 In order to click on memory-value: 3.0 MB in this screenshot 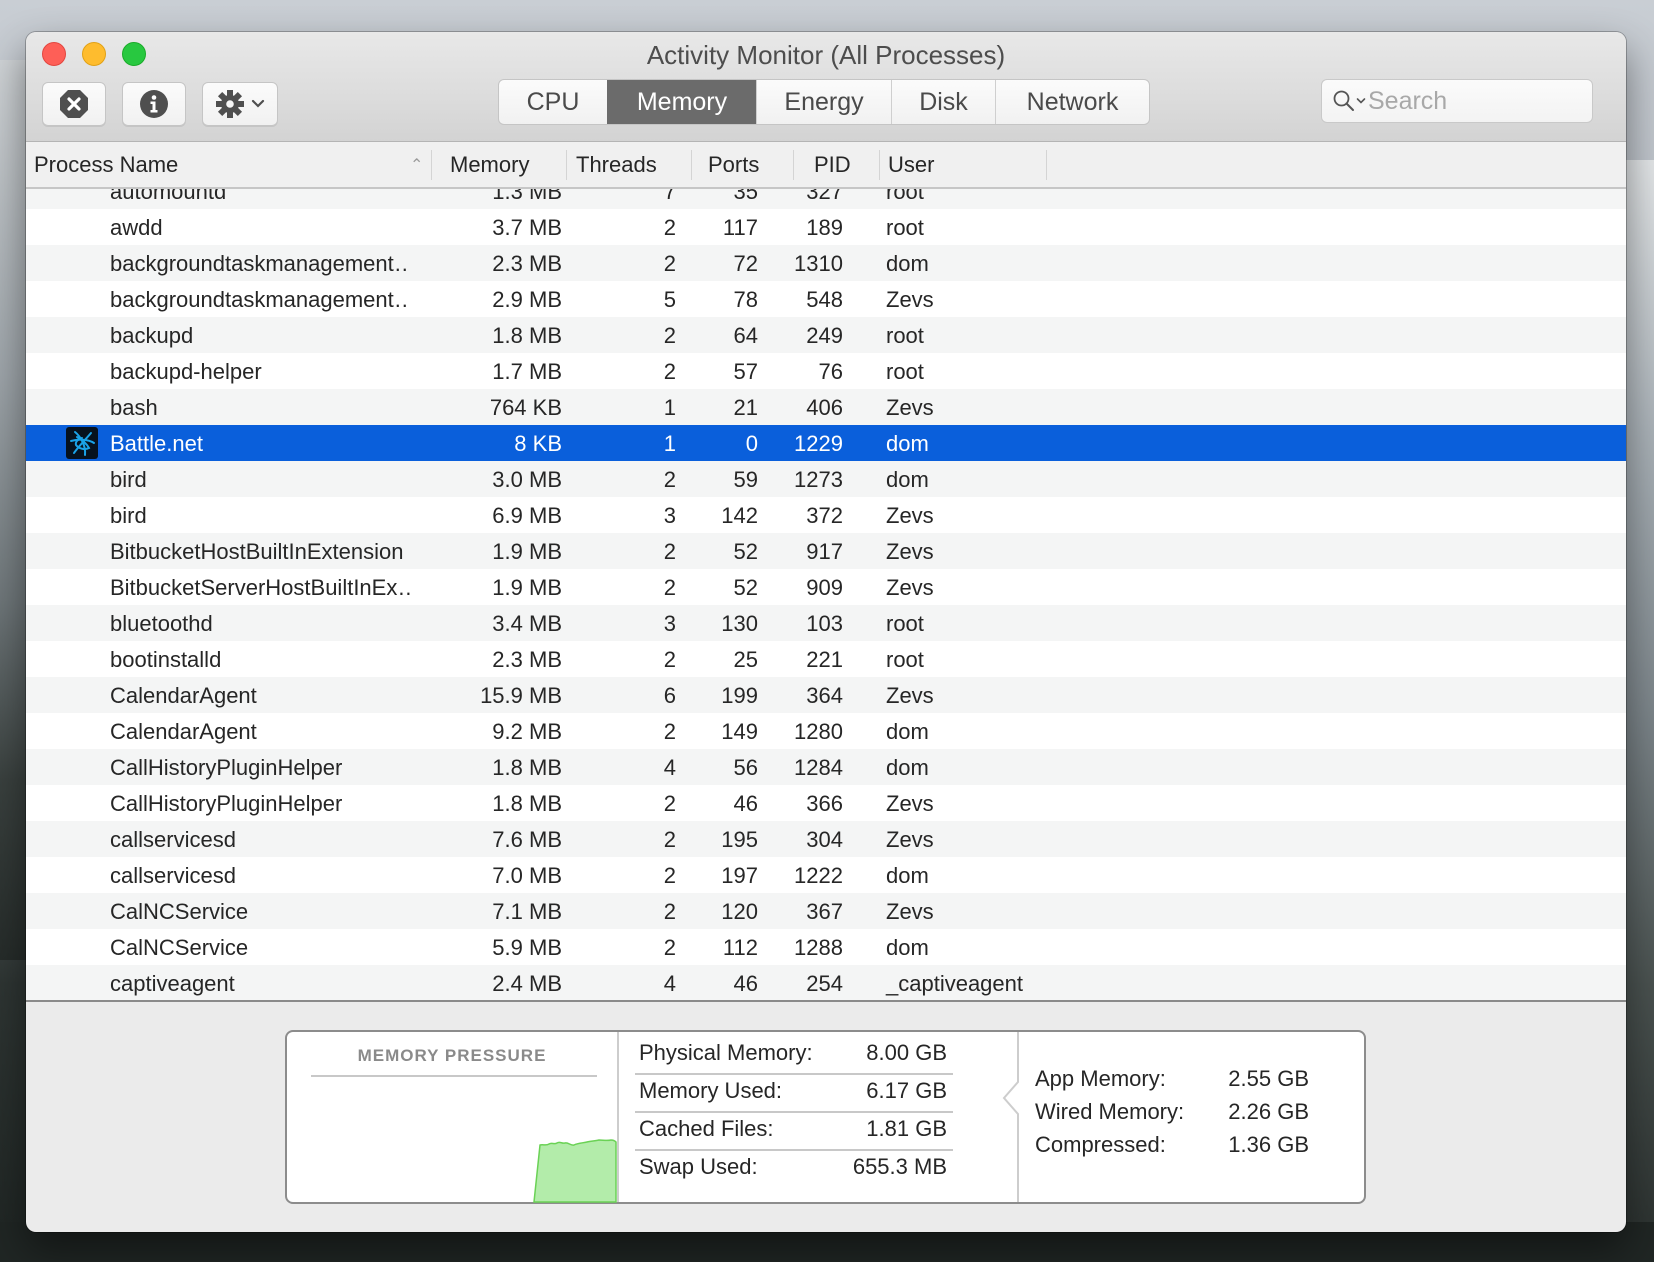, I will do `click(527, 479)`.